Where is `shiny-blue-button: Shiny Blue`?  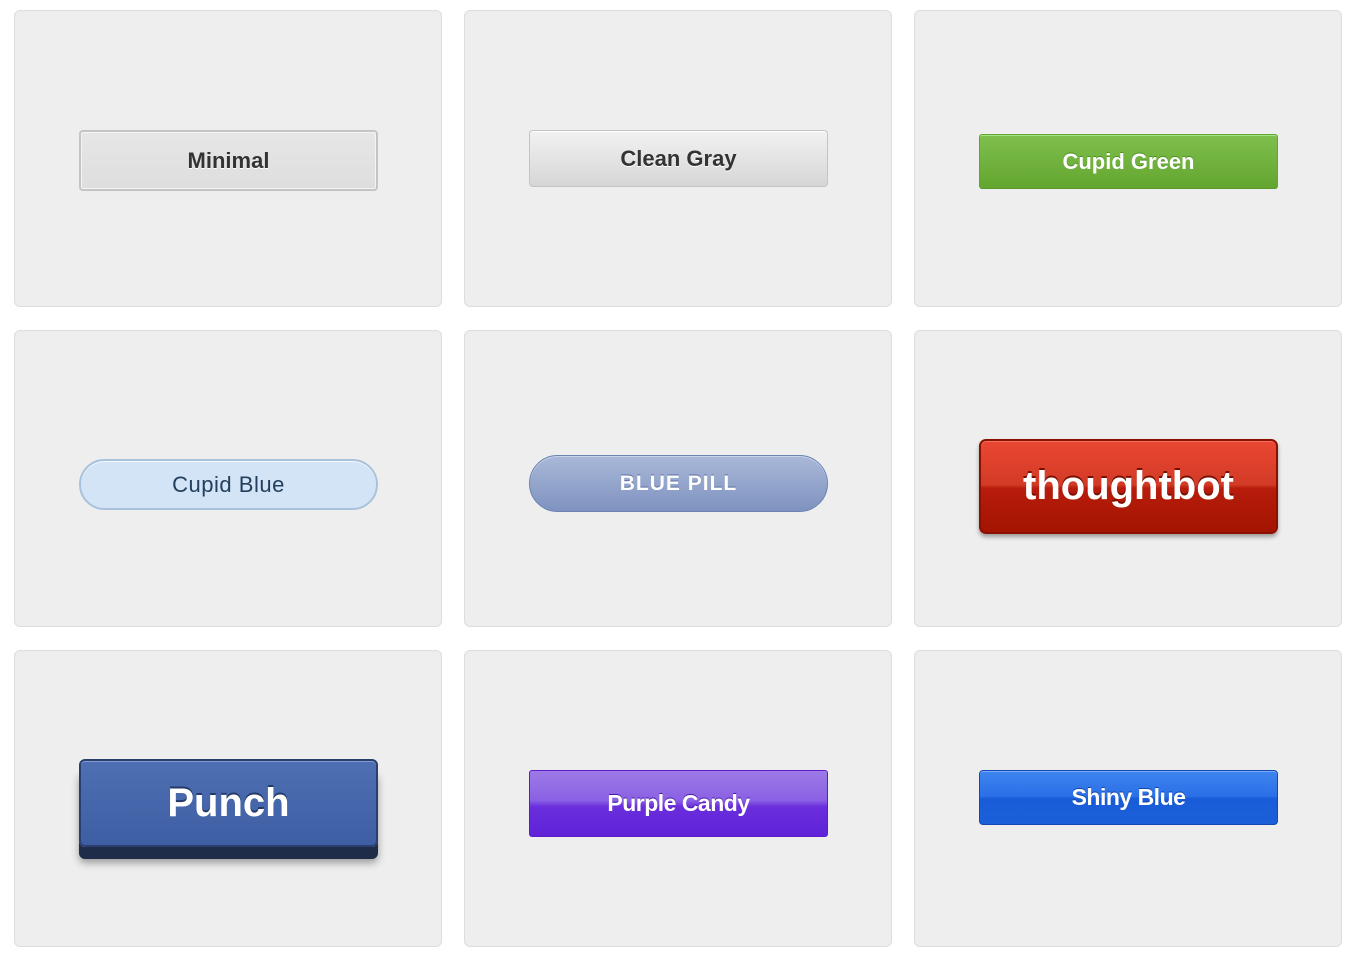
shiny-blue-button: Shiny Blue is located at coordinates (1128, 797).